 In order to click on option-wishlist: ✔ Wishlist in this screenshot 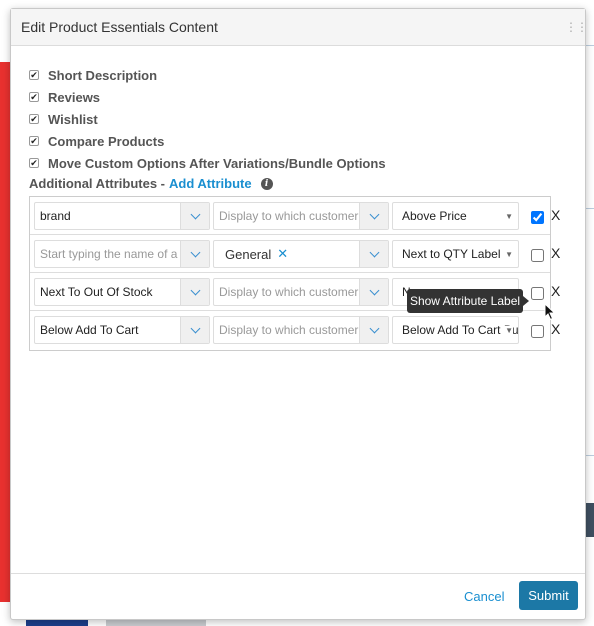, I will do `click(207, 119)`.